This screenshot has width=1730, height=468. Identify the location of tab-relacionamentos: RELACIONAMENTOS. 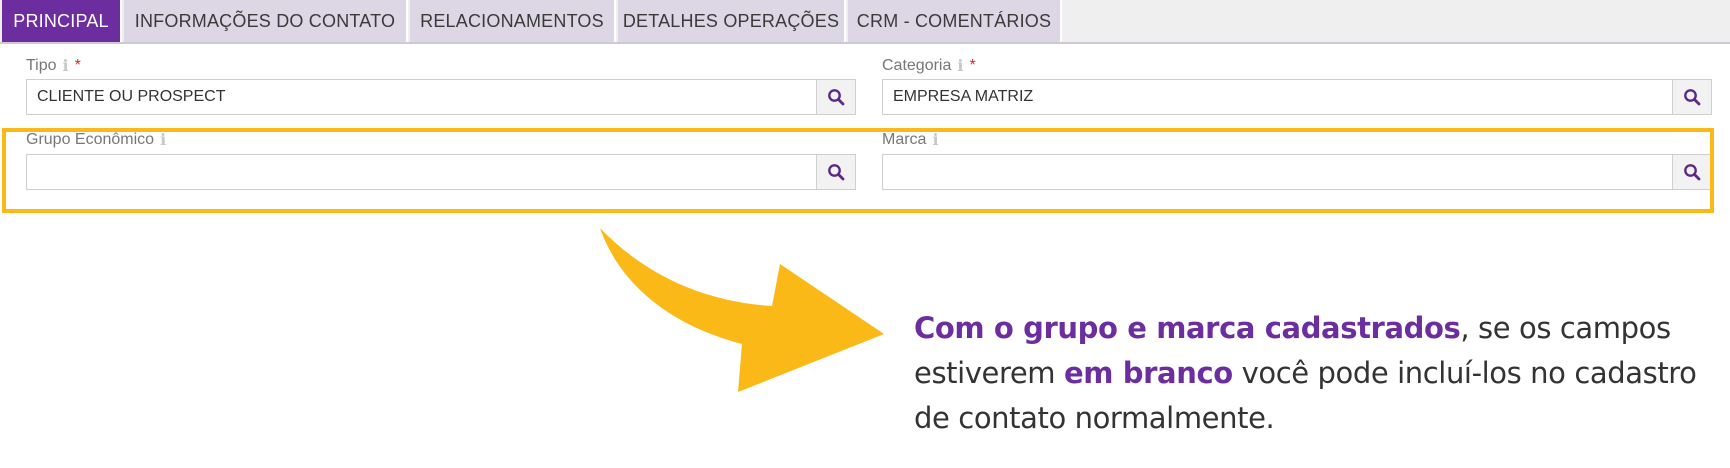
(513, 21).